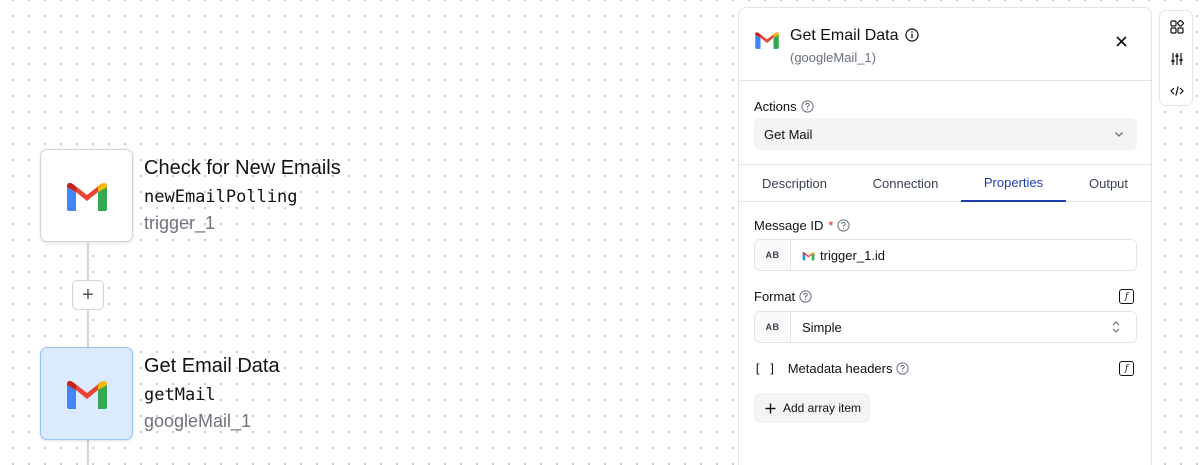  I want to click on message-id-value: trigger_1.id, so click(843, 255).